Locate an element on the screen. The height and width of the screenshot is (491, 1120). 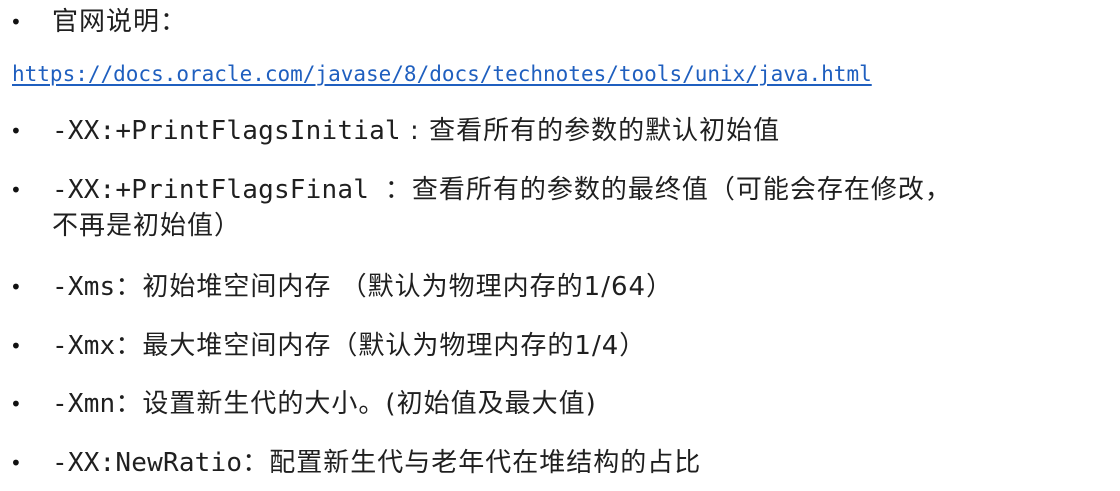
xms-description: ：初始堆空间内存 （默认为物理内存的1/64） is located at coordinates (394, 287).